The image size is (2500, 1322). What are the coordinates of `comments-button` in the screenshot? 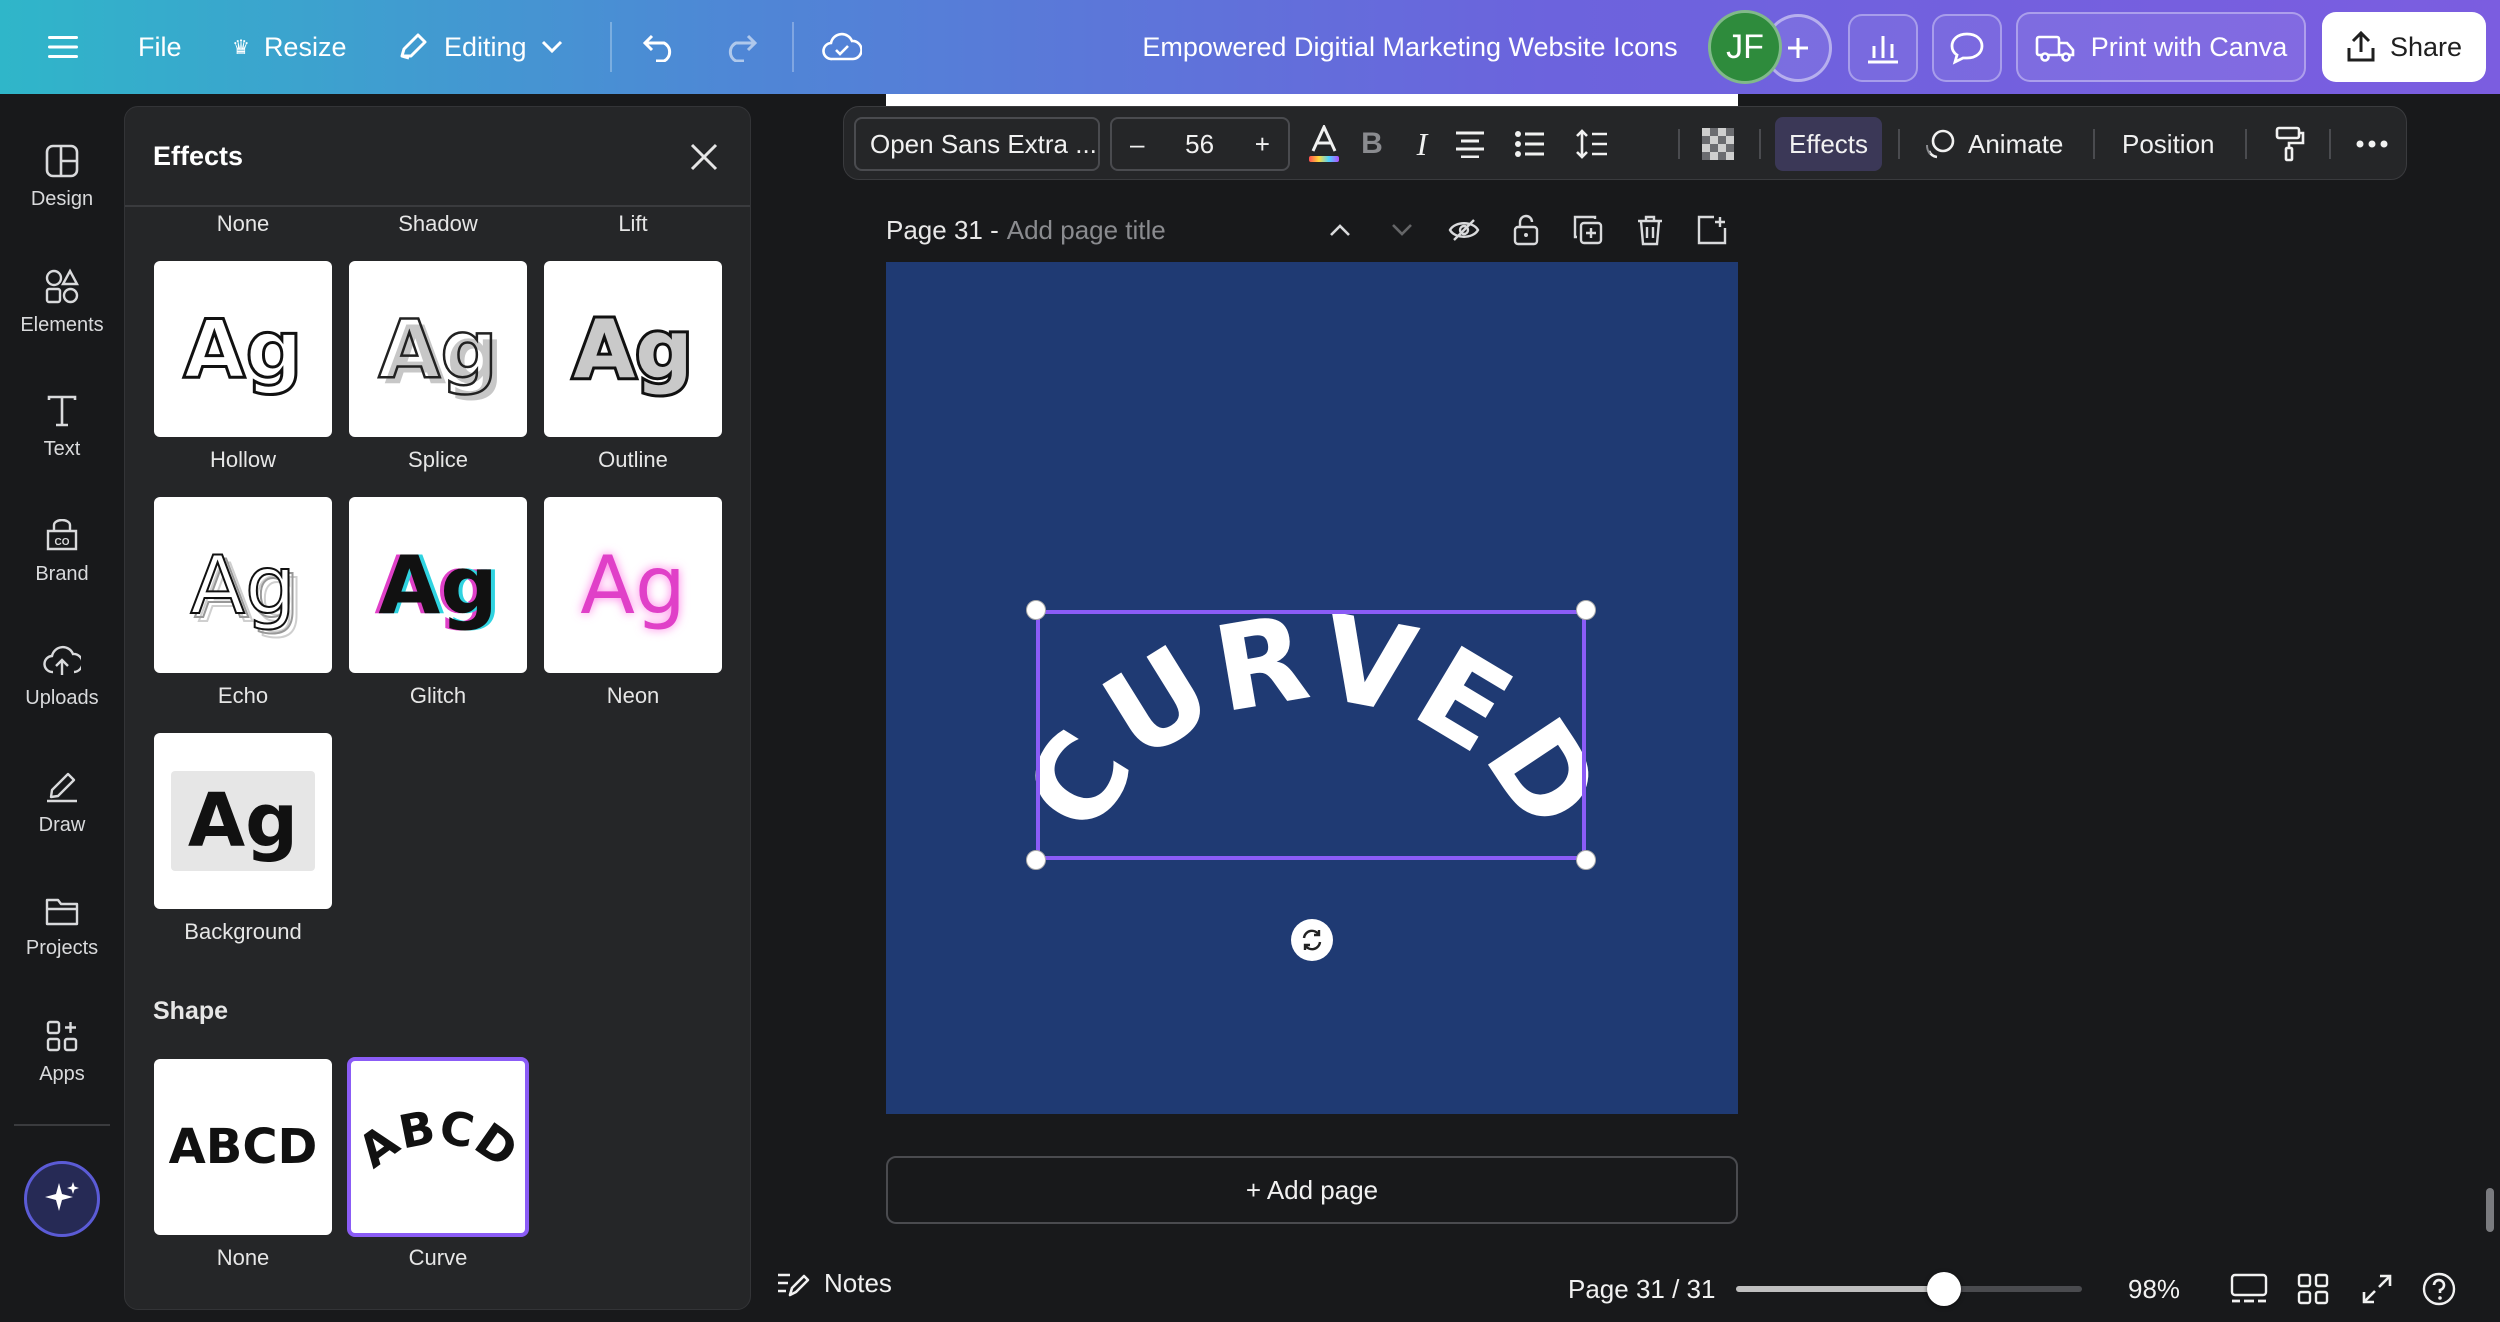 It's located at (1967, 48).